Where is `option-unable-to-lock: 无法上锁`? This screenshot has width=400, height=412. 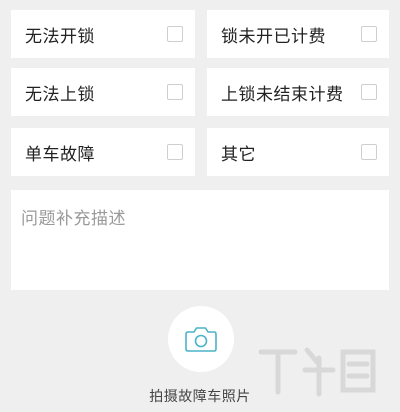
option-unable-to-lock: 无法上锁 is located at coordinates (103, 92).